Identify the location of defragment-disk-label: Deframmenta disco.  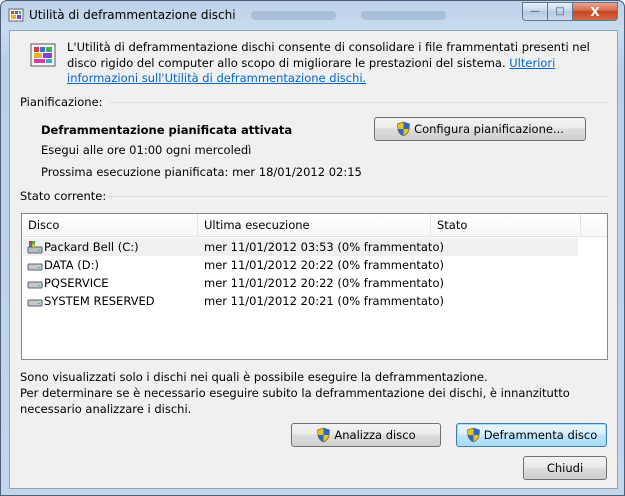
(540, 435).